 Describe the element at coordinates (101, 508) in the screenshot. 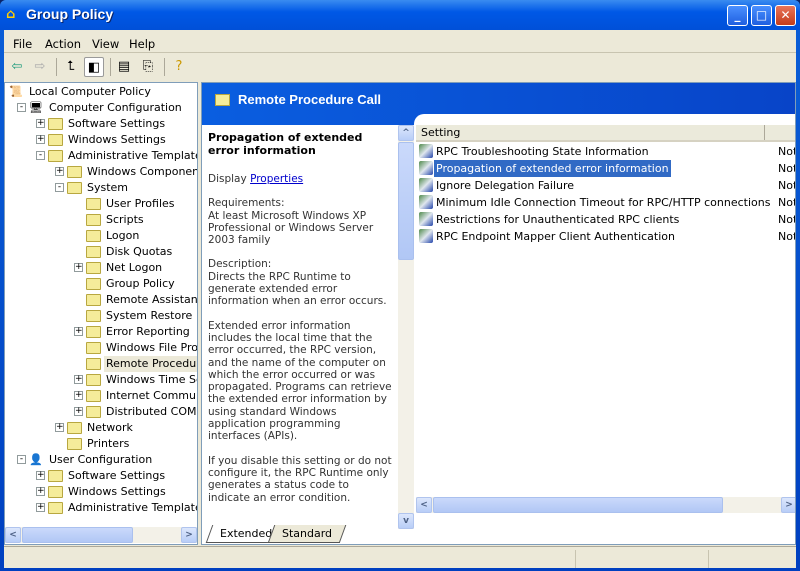

I see `tree-item: + Administrative Templates` at that location.